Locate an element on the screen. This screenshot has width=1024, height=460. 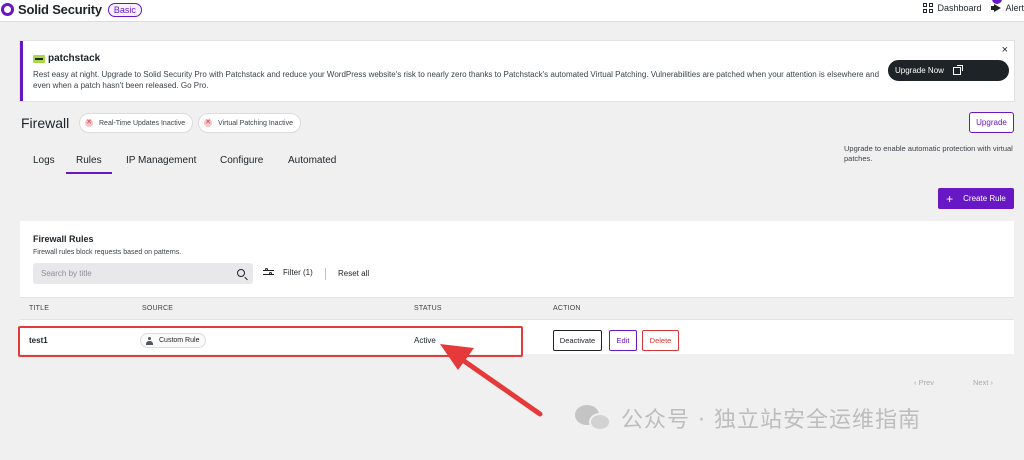
column-header-title: TITLE is located at coordinates (39, 308).